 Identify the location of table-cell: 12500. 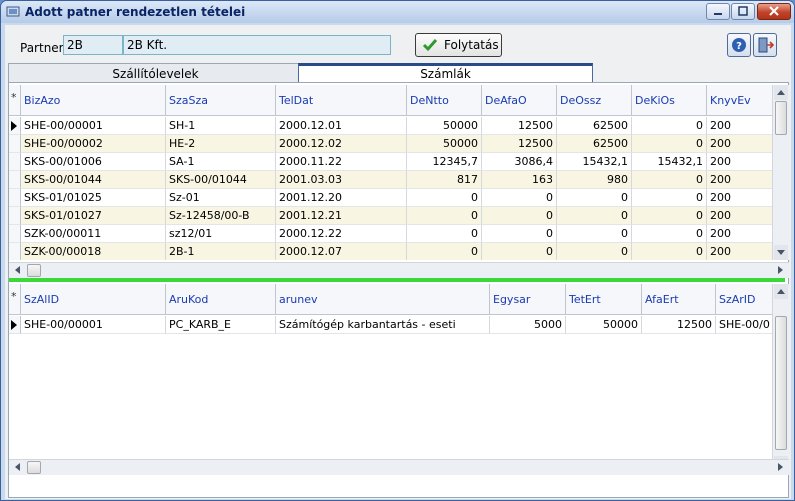
(519, 144).